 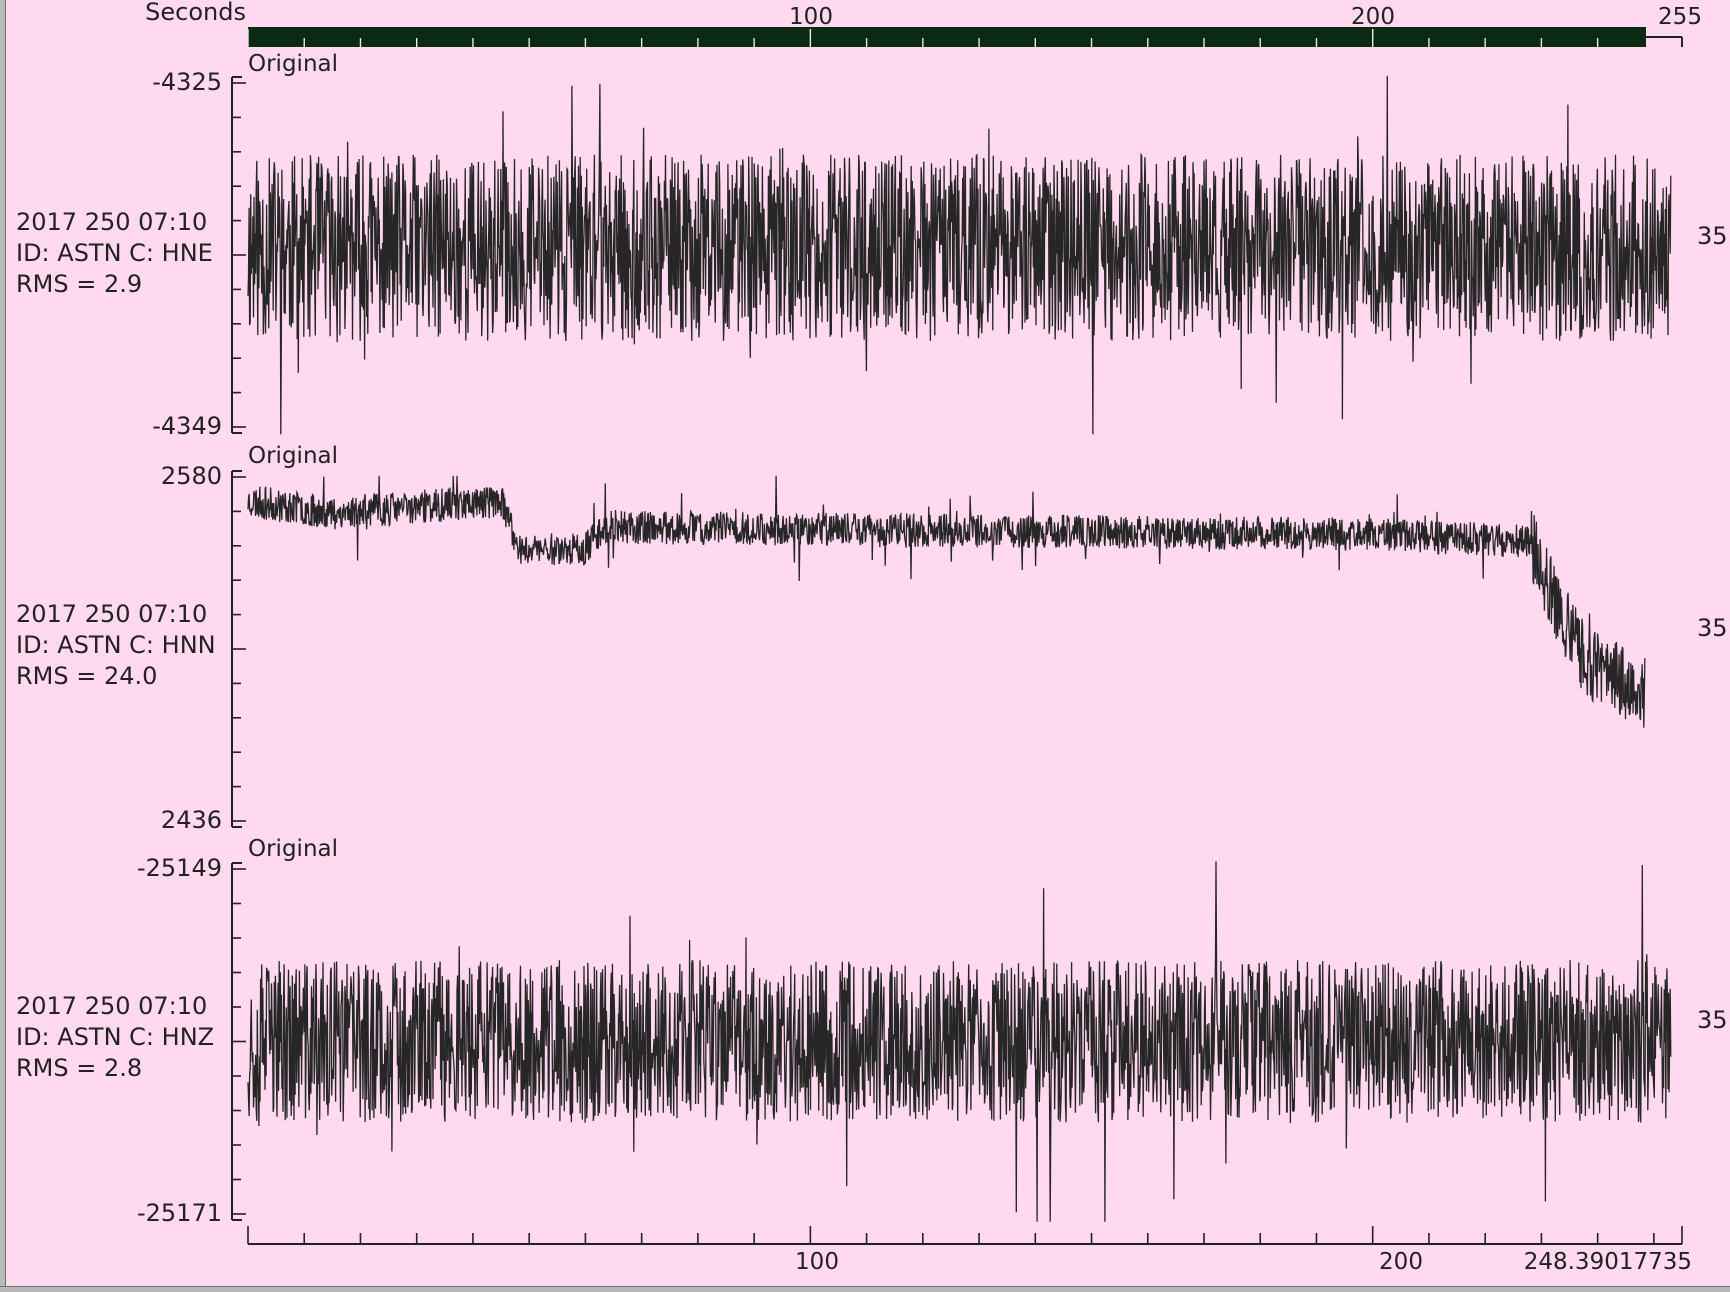 I want to click on top-tick-label-255: 255, so click(x=1680, y=17).